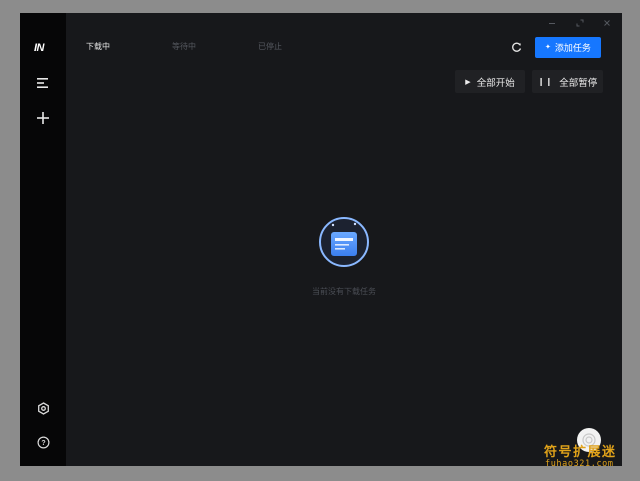 This screenshot has width=640, height=481. Describe the element at coordinates (98, 46) in the screenshot. I see `tab-downloading: 下载中` at that location.